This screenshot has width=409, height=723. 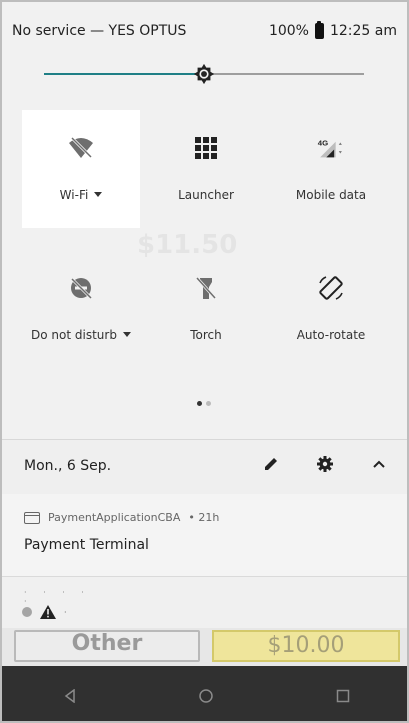 What do you see at coordinates (70, 696) in the screenshot?
I see `back-icon` at bounding box center [70, 696].